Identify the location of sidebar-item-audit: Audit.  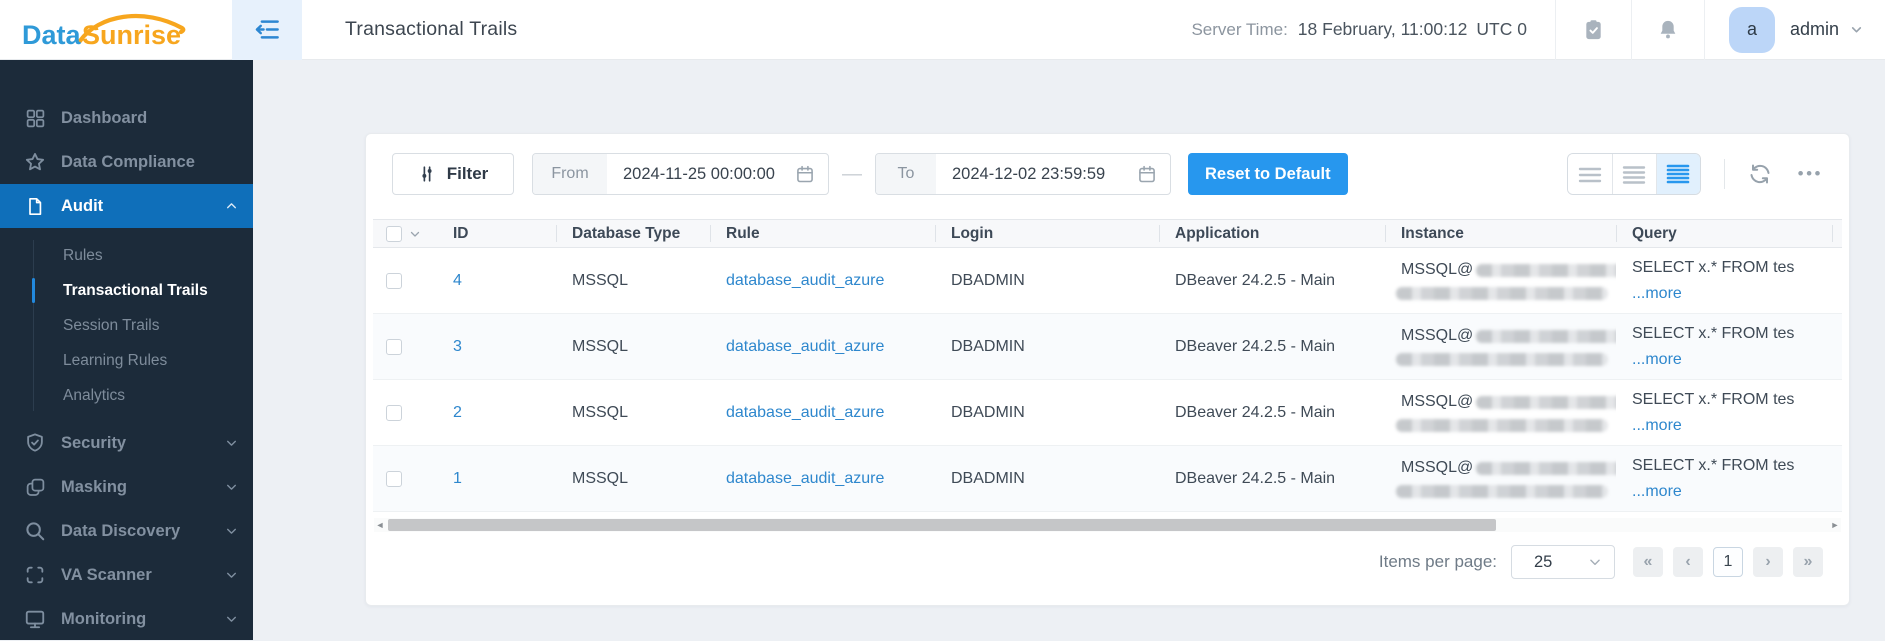
(126, 206).